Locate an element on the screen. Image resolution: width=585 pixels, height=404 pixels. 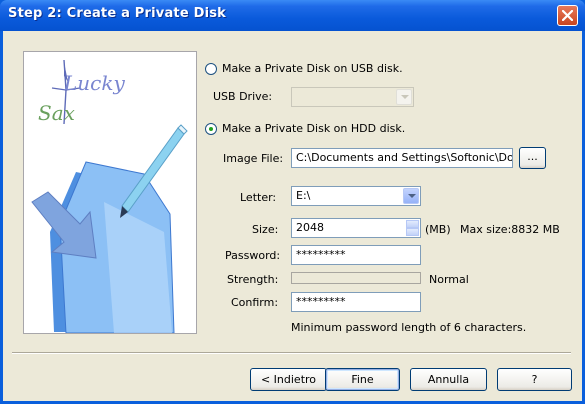
cancel-button: Annulla is located at coordinates (448, 379).